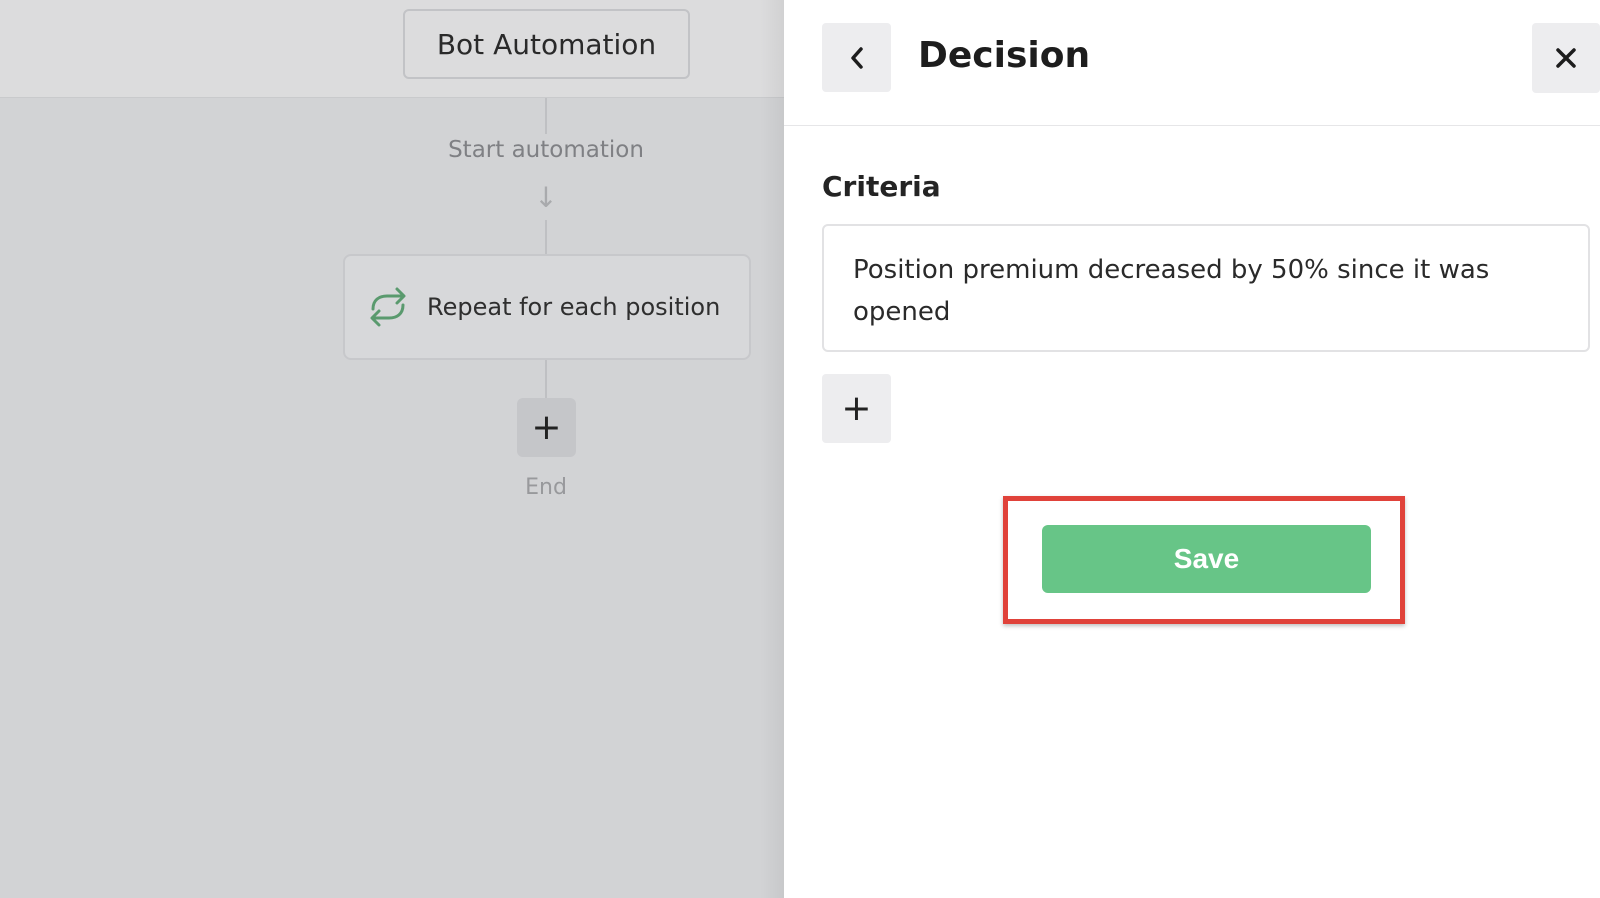  What do you see at coordinates (392, 49) in the screenshot?
I see `canvas-header: Bot Automation` at bounding box center [392, 49].